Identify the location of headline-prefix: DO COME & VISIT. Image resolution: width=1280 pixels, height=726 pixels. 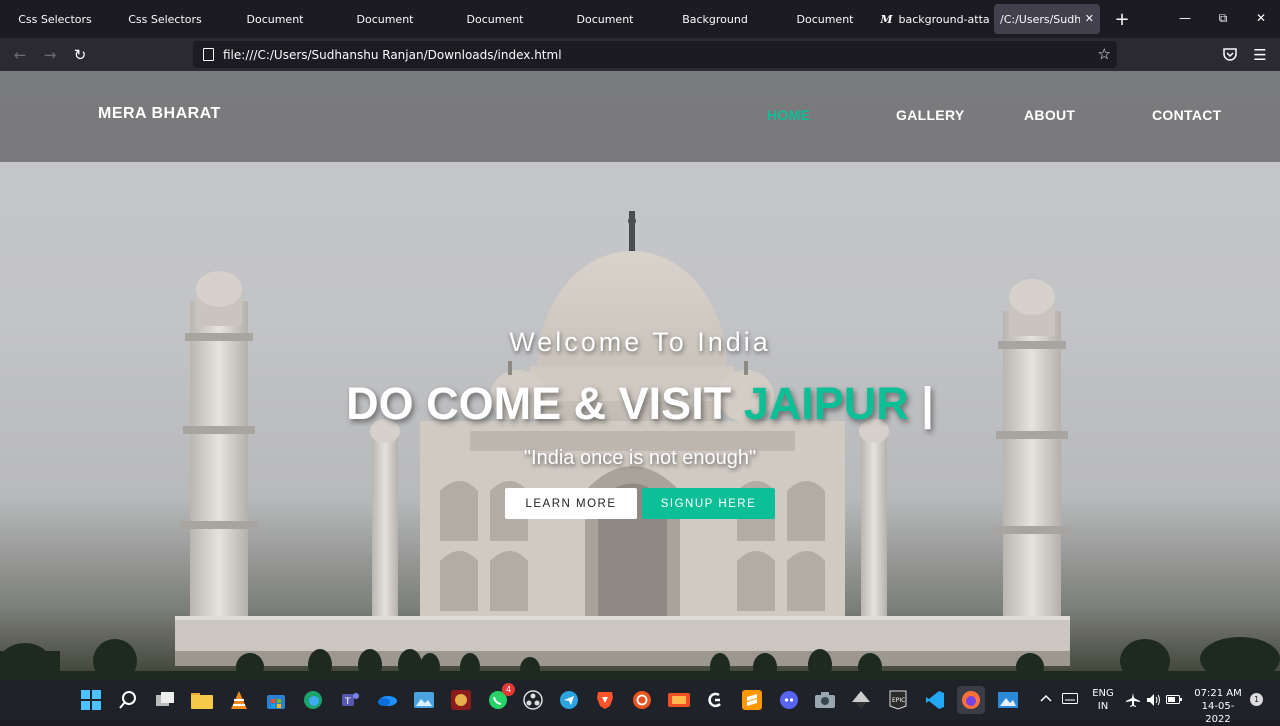
(545, 403).